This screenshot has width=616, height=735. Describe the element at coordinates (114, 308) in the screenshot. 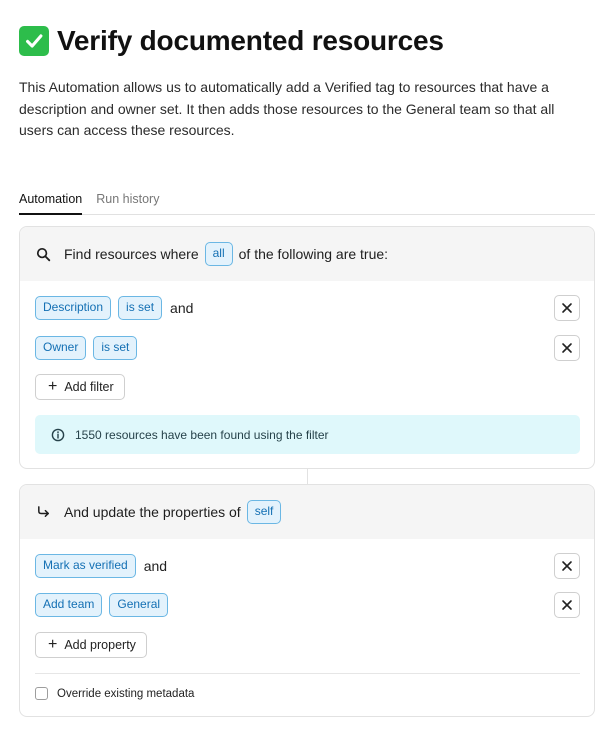

I see `filter-condition-row: Description is set and` at that location.